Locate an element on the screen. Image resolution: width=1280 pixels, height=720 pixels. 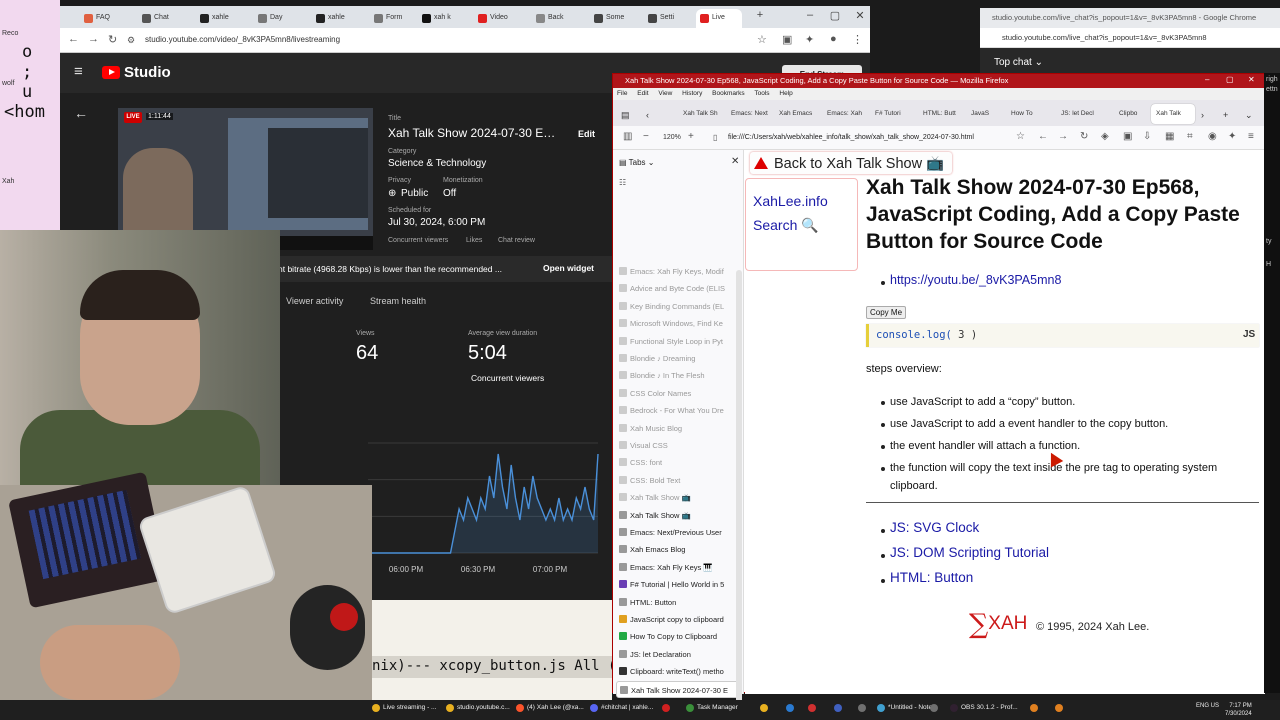
sidebar-tab-item: Emacs: Next/Previous User is located at coordinates (677, 532).